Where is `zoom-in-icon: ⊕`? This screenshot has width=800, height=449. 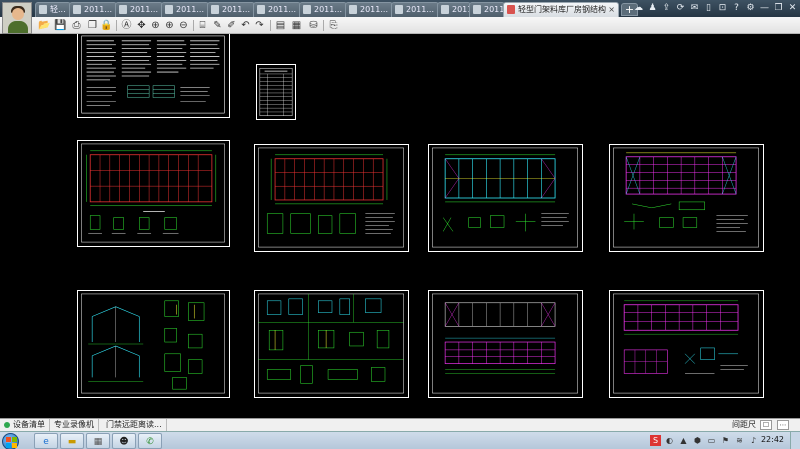 zoom-in-icon: ⊕ is located at coordinates (169, 25).